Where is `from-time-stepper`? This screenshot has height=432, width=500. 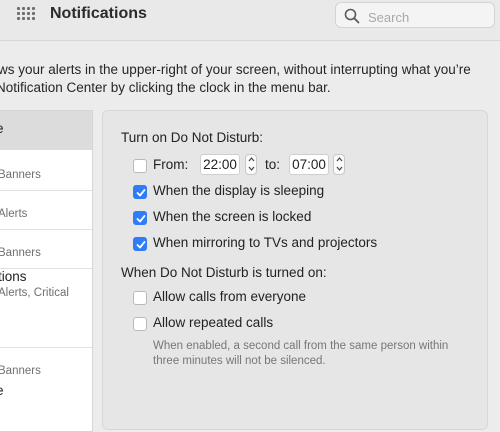
from-time-stepper is located at coordinates (251, 164).